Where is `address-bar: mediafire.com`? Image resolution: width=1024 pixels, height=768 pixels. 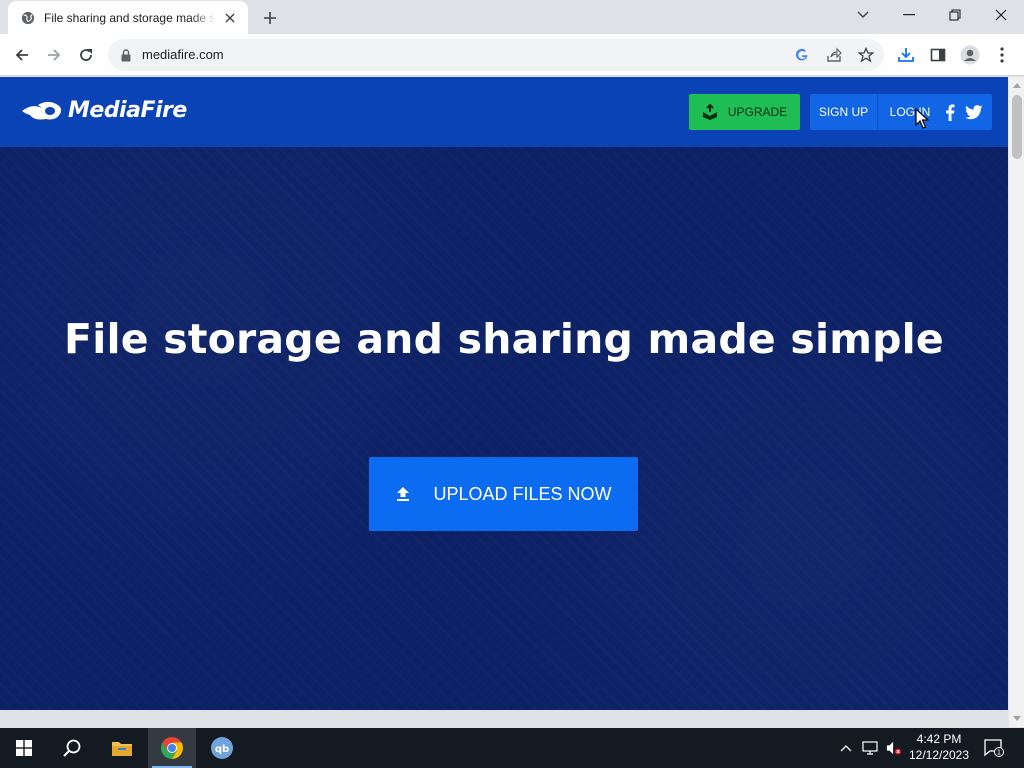 address-bar: mediafire.com is located at coordinates (496, 55).